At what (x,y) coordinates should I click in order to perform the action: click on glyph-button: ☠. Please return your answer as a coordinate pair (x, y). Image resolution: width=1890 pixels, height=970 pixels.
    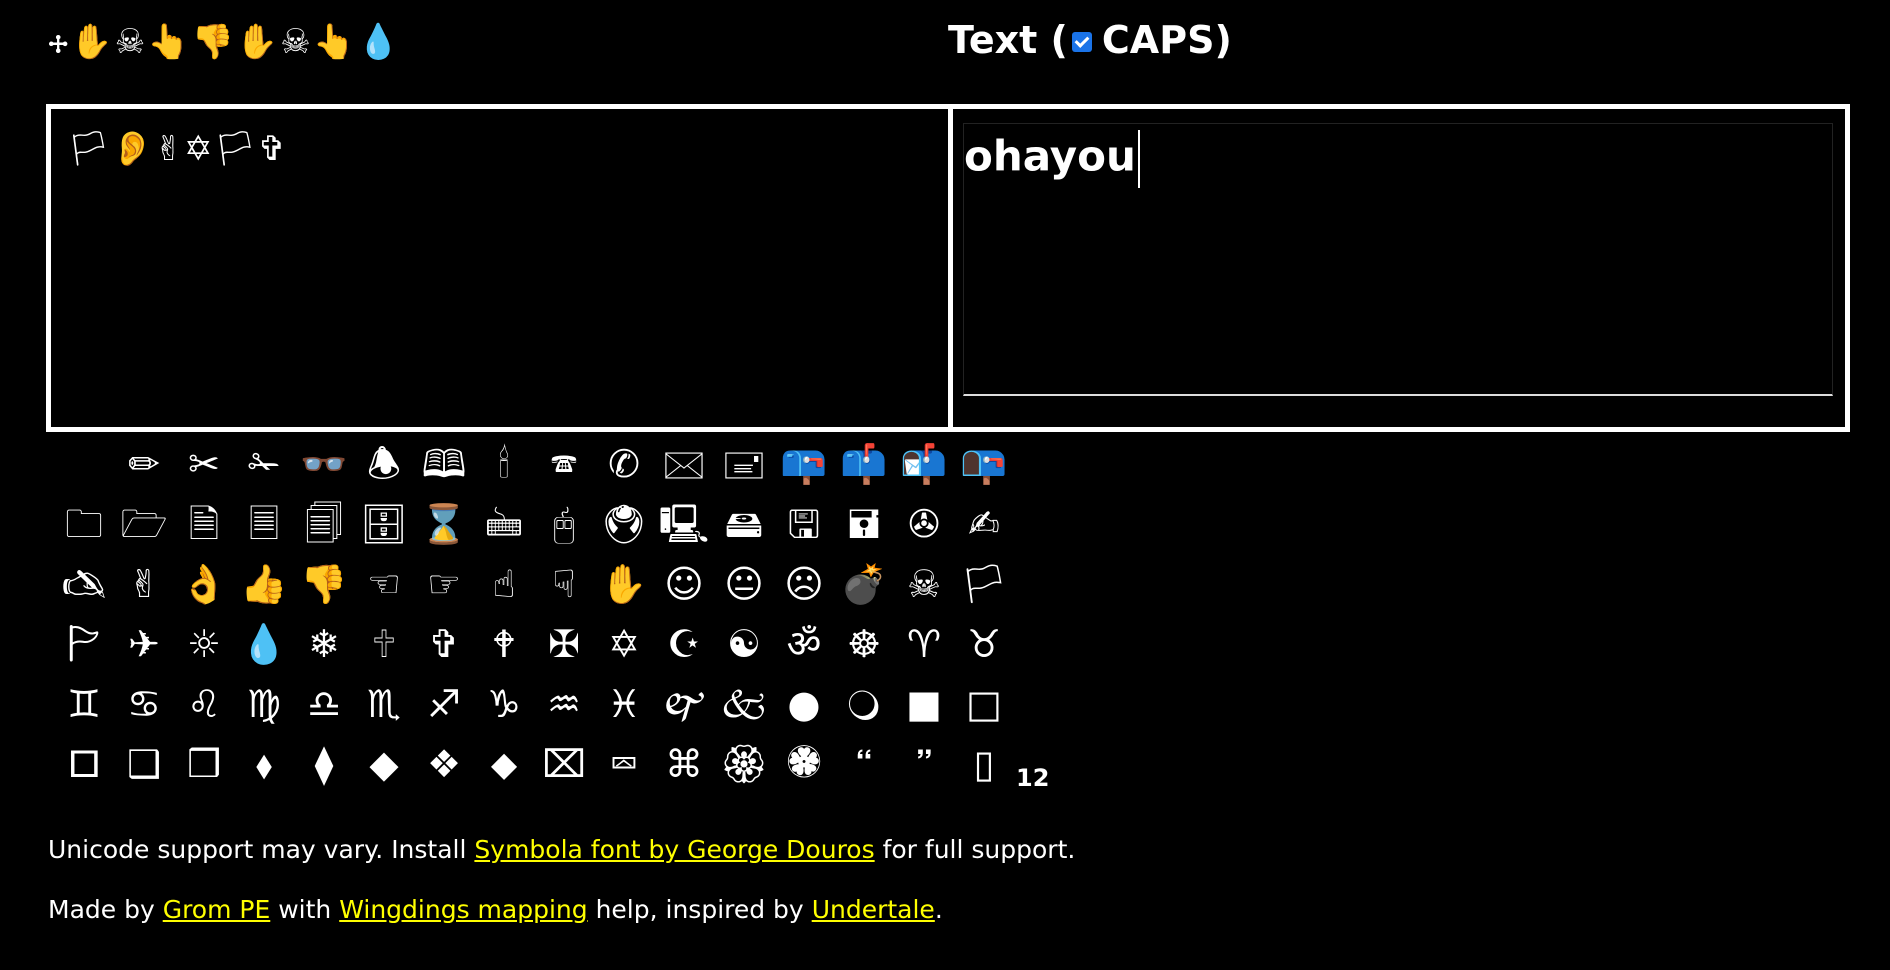
    Looking at the image, I should click on (924, 584).